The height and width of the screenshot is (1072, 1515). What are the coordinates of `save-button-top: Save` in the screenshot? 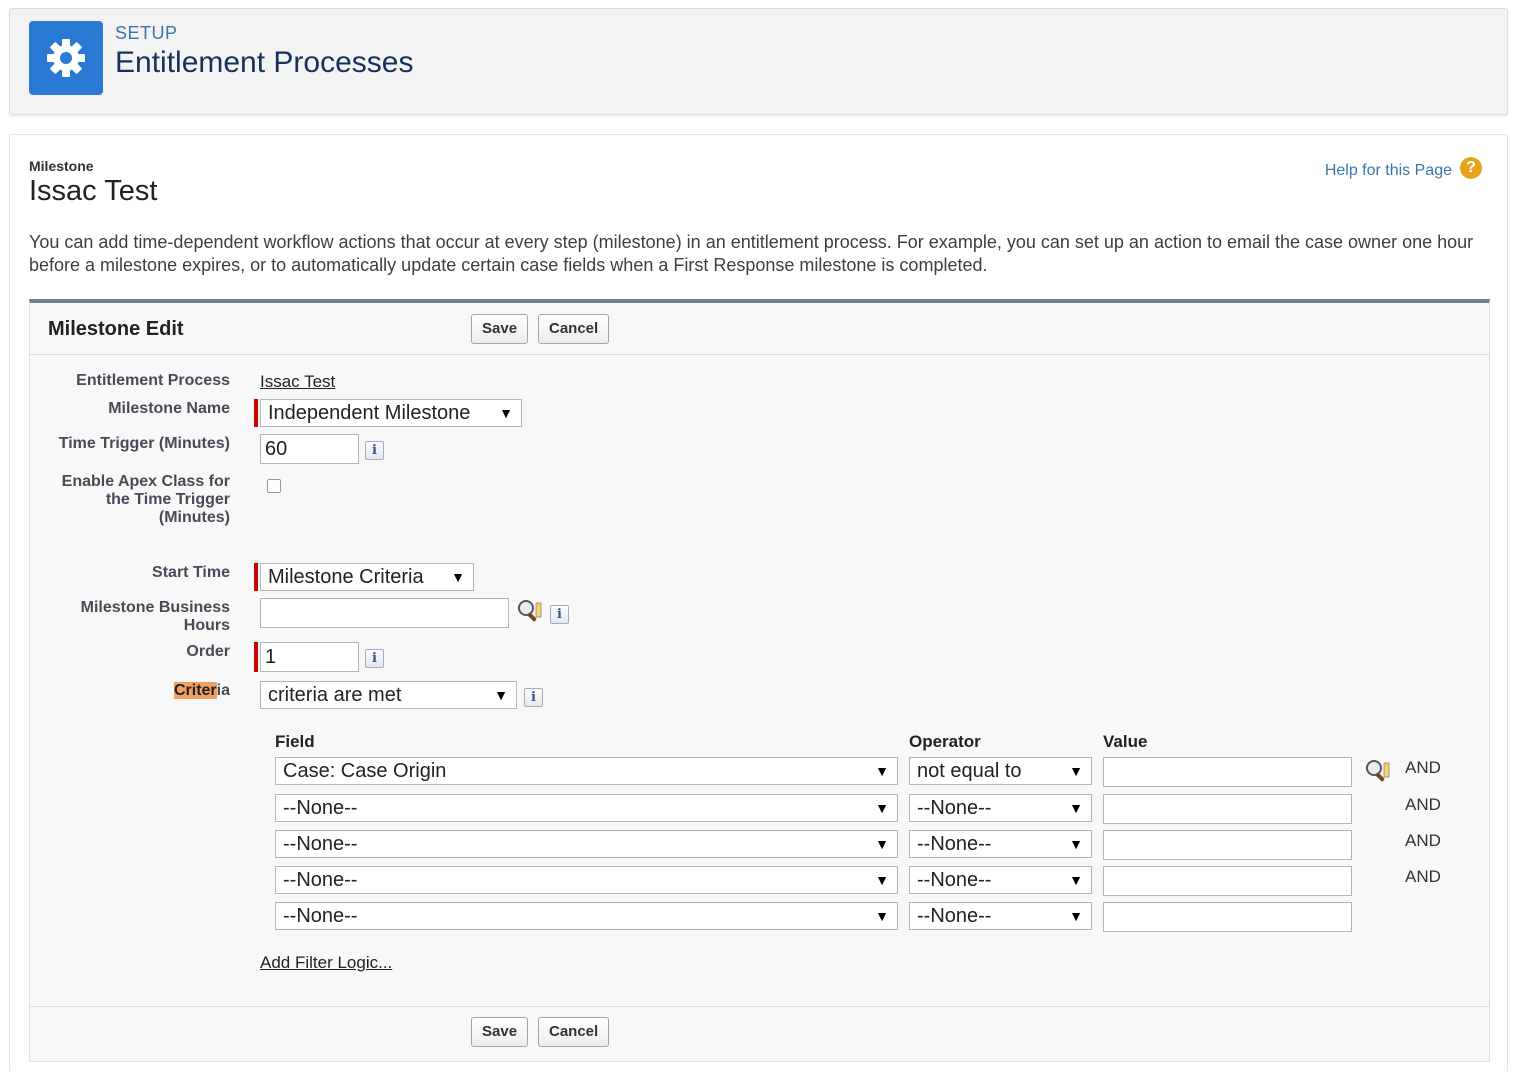 It's located at (500, 329).